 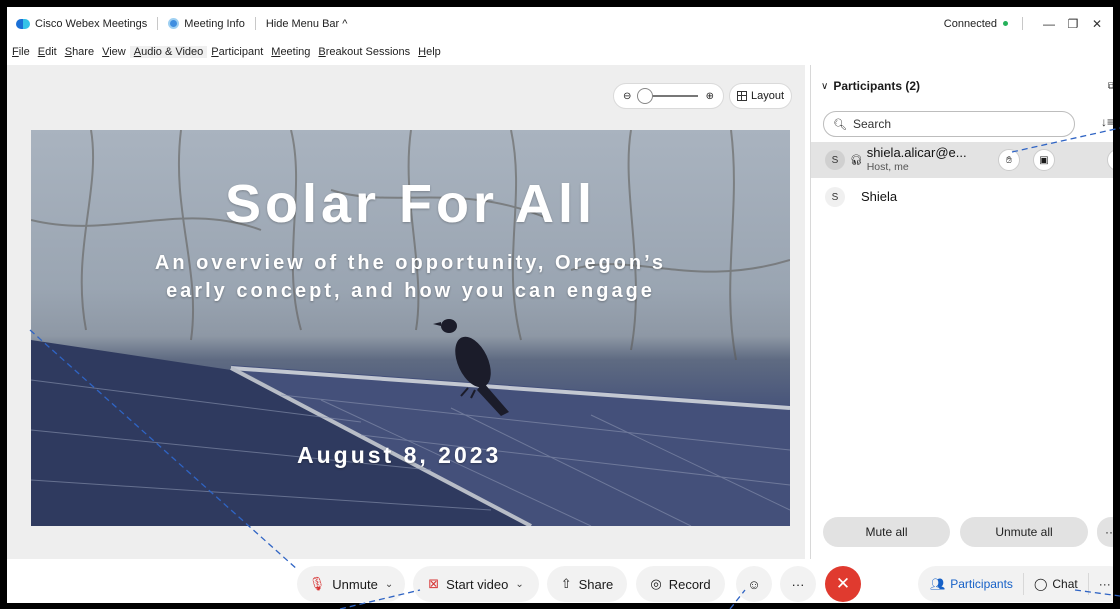 What do you see at coordinates (364, 52) in the screenshot?
I see `menu-breakout-sessions: Breakout Sessions` at bounding box center [364, 52].